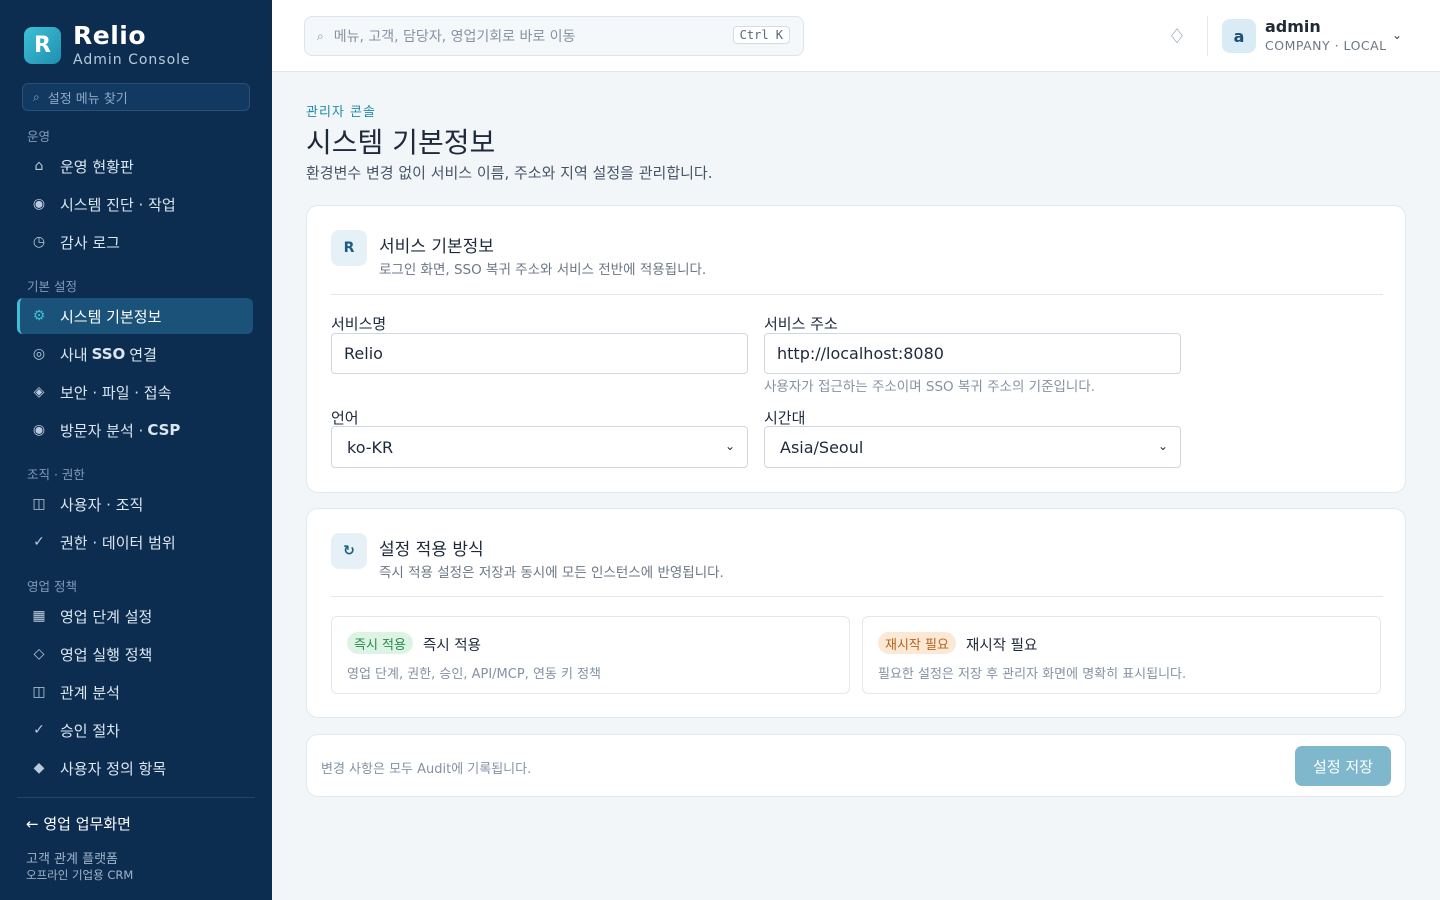 This screenshot has width=1440, height=900. Describe the element at coordinates (1343, 766) in the screenshot. I see `save-settings-button: 설정 저장` at that location.